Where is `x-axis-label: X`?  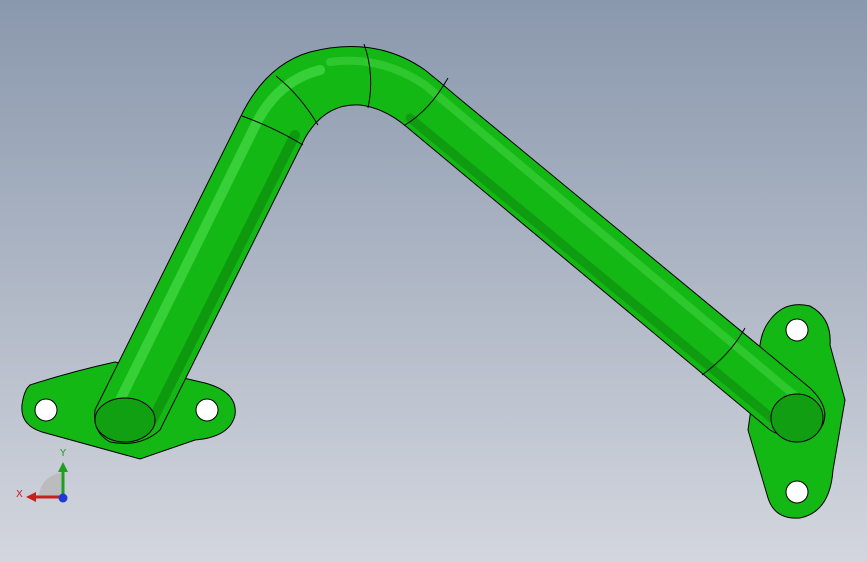 x-axis-label: X is located at coordinates (19, 494).